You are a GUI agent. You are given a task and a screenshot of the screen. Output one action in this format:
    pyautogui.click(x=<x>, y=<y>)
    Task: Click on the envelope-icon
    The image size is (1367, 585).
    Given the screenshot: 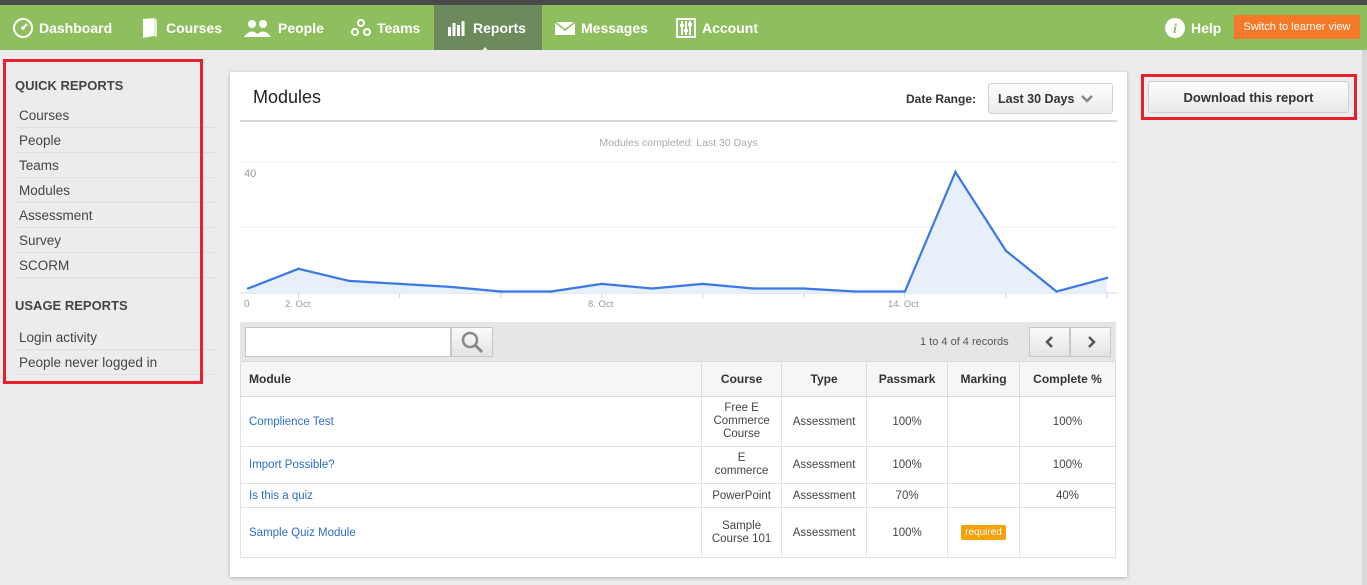 What is the action you would take?
    pyautogui.click(x=565, y=28)
    